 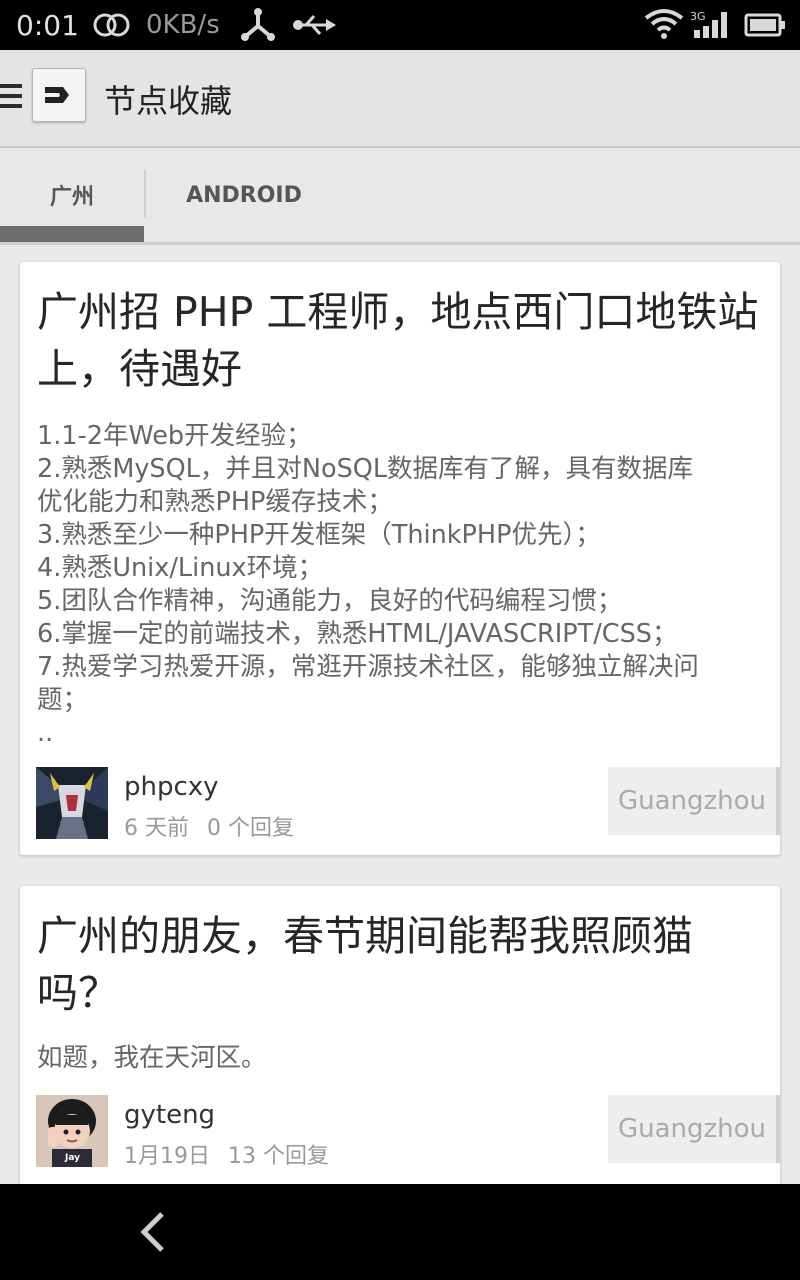 I want to click on back-icon, so click(x=154, y=1232).